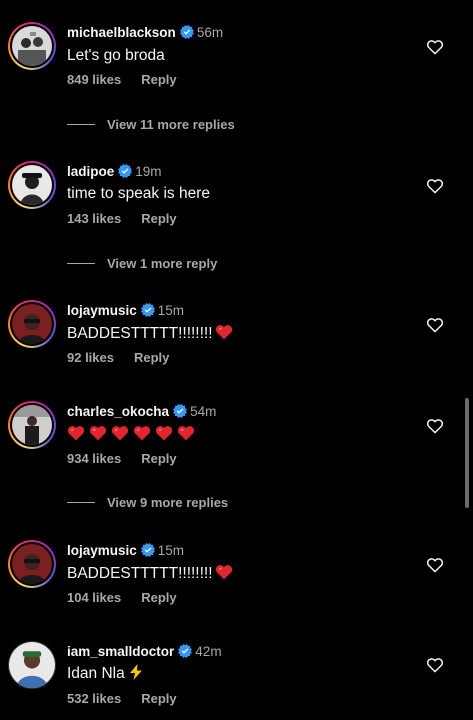  Describe the element at coordinates (139, 193) in the screenshot. I see `comment-text: time to speak is here` at that location.